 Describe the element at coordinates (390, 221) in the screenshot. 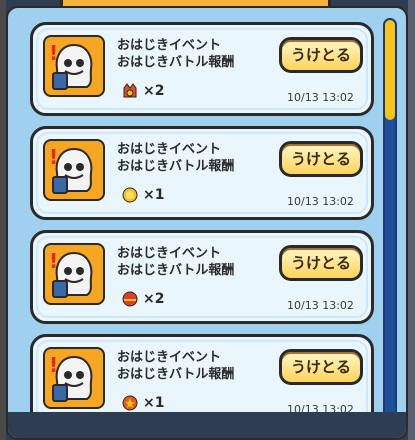

I see `scrollbar` at that location.